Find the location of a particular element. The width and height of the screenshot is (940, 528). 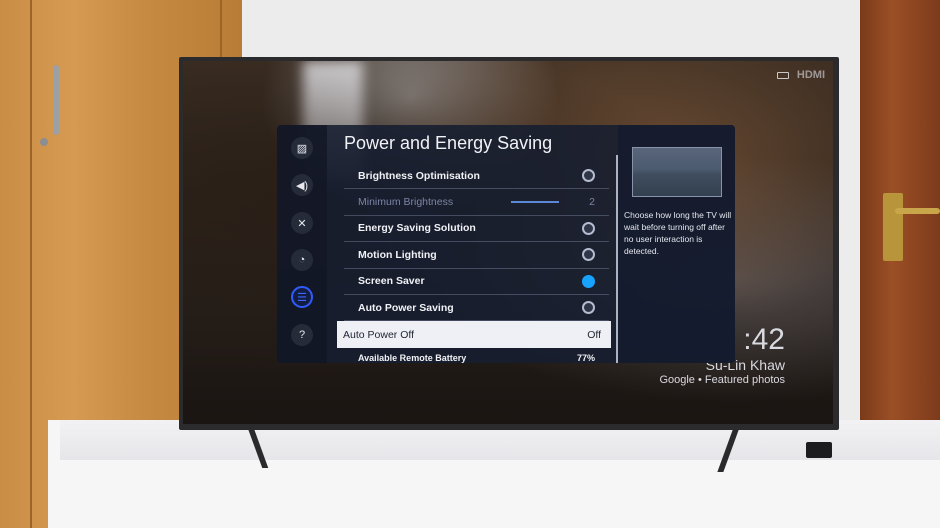

picture-icon: ▨ is located at coordinates (302, 148).